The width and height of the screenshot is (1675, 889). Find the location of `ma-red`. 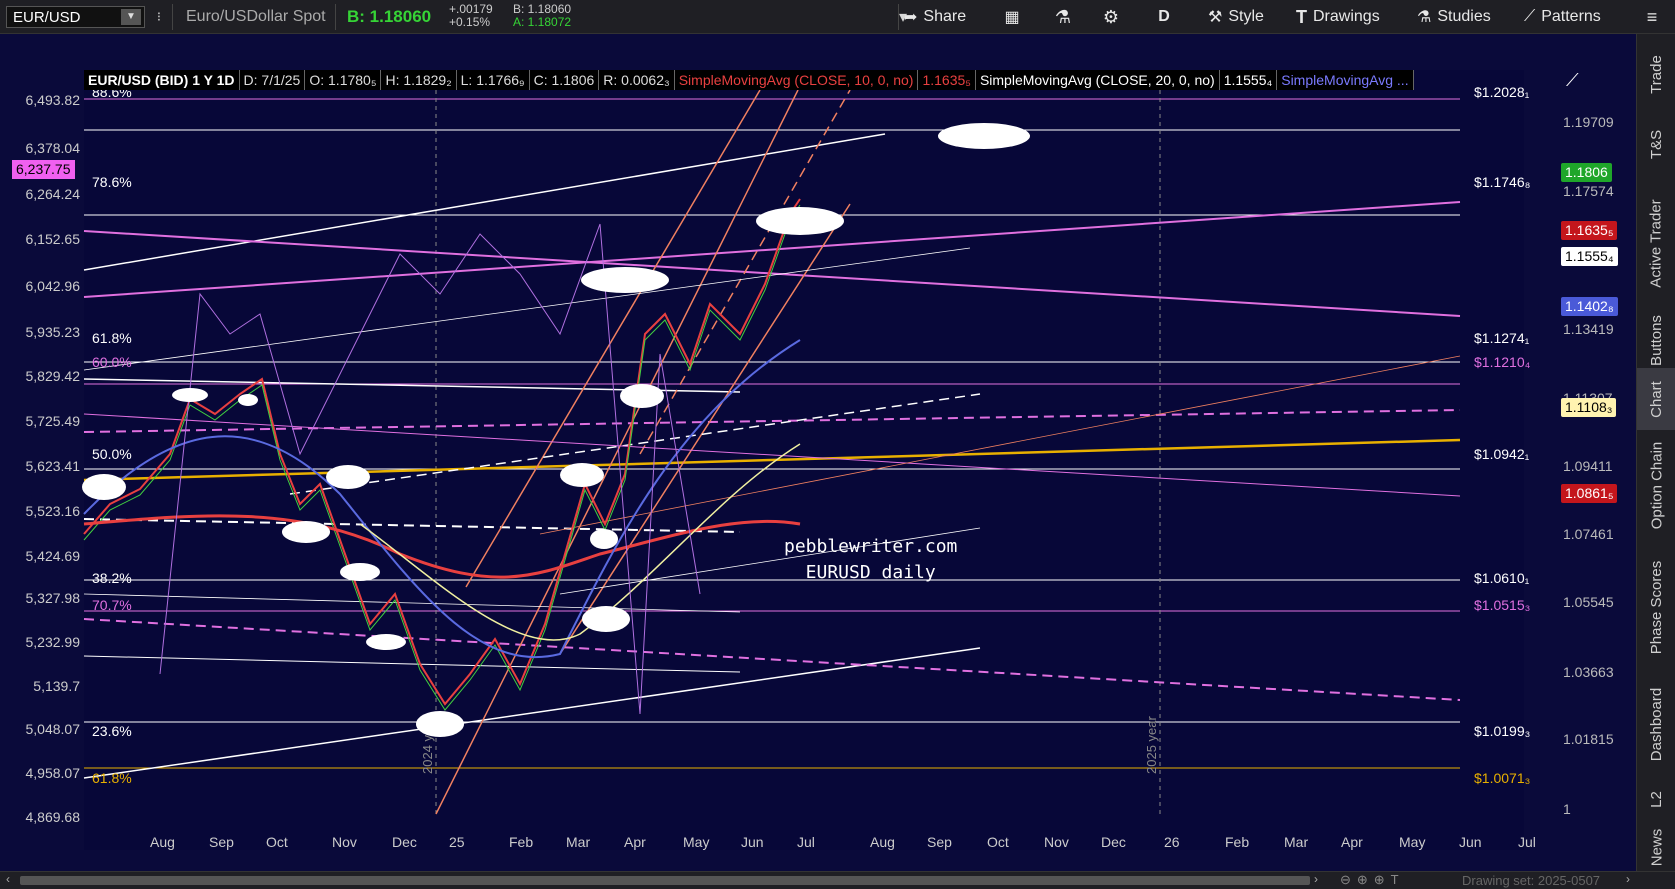

ma-red is located at coordinates (442, 546).